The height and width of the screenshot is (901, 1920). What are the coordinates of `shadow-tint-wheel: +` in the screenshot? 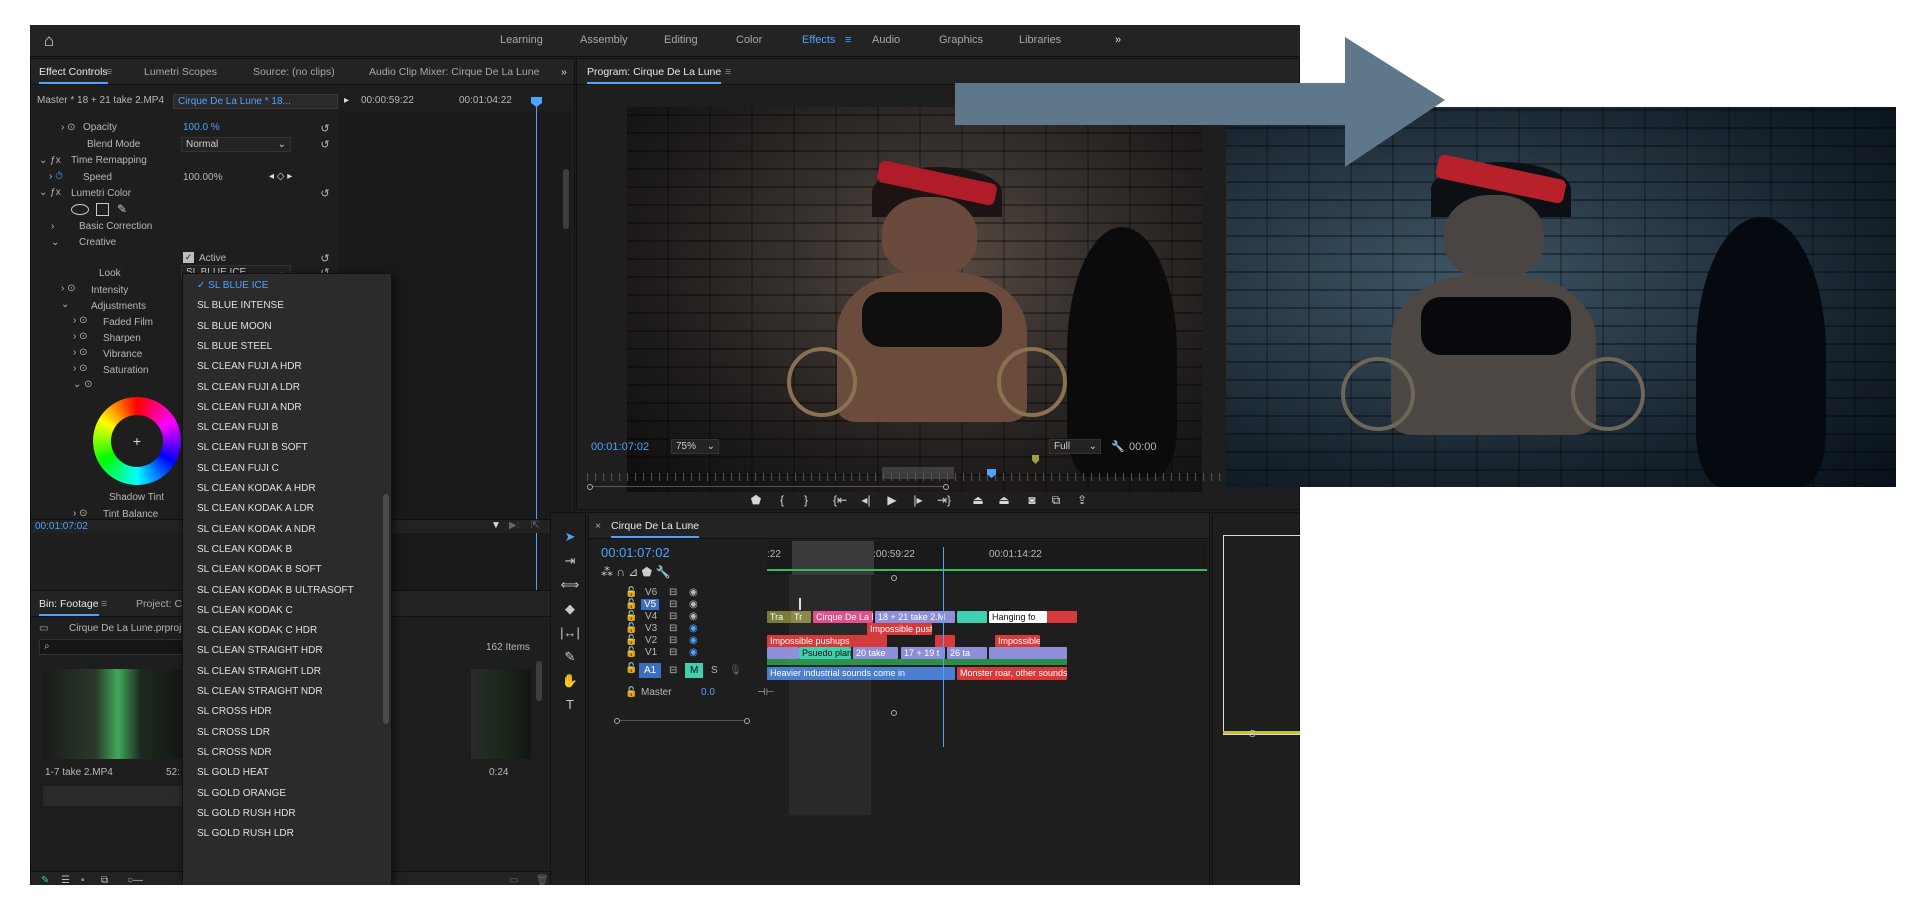 It's located at (137, 441).